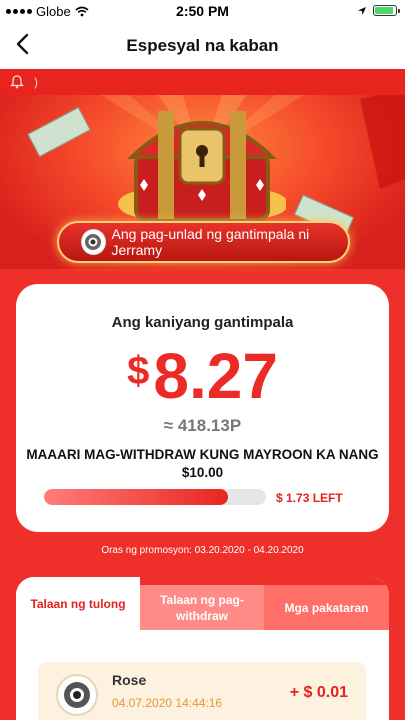 The width and height of the screenshot is (405, 720). I want to click on status-bar: Globe 2:50 PM, so click(202, 11).